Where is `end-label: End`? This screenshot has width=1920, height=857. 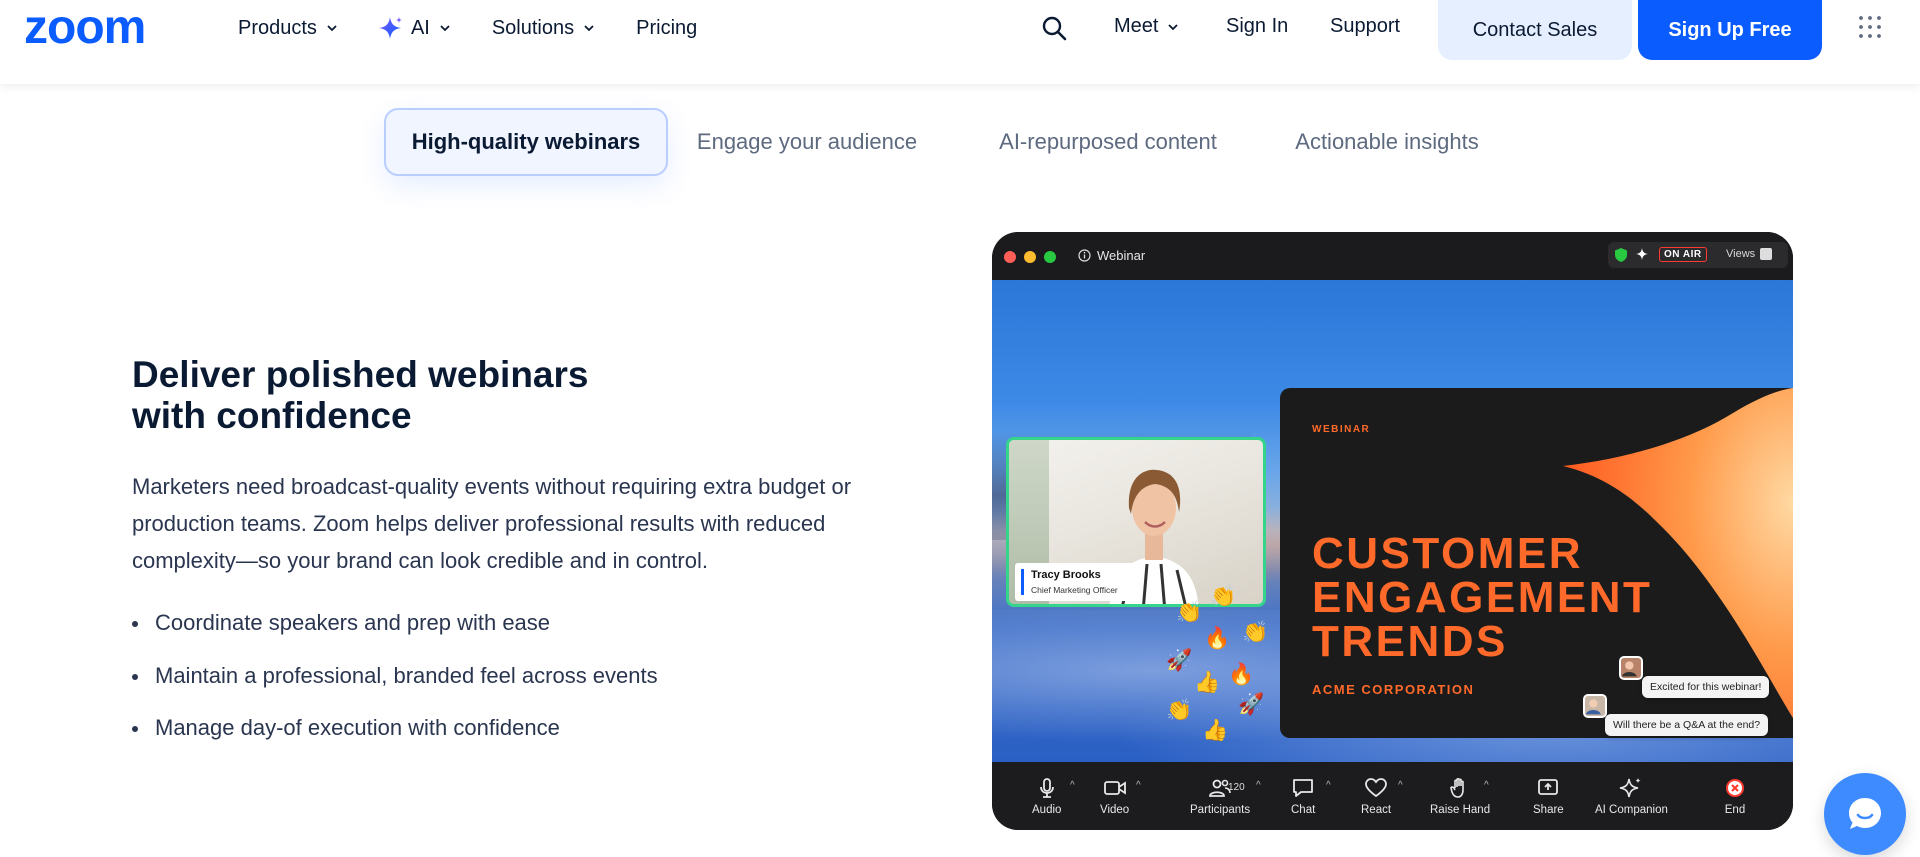 end-label: End is located at coordinates (1735, 810).